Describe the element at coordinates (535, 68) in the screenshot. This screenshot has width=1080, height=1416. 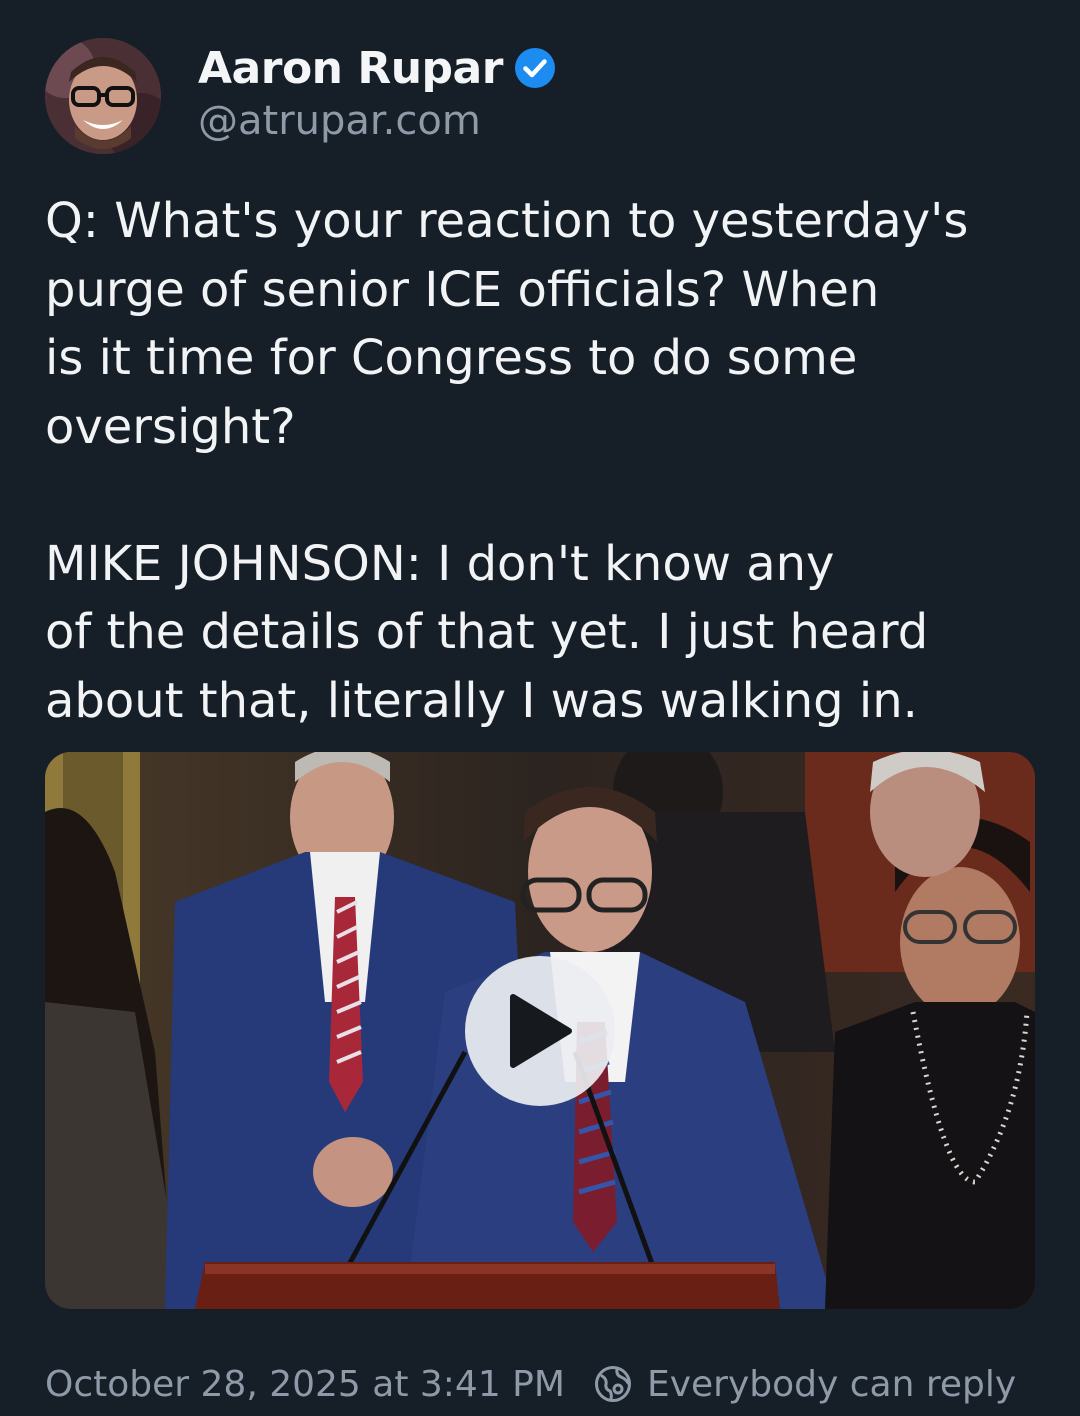
I see `verified-badge-icon` at that location.